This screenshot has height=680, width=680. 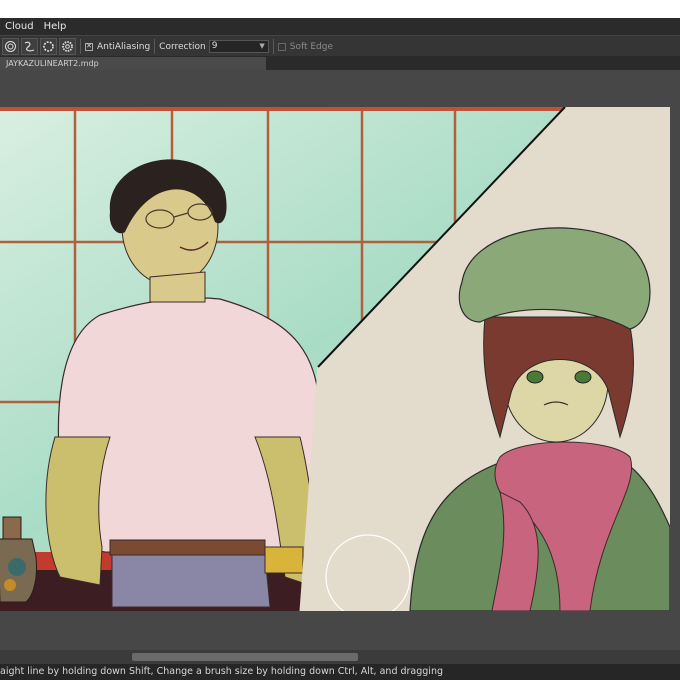 What do you see at coordinates (55, 26) in the screenshot?
I see `menu-help: Help` at bounding box center [55, 26].